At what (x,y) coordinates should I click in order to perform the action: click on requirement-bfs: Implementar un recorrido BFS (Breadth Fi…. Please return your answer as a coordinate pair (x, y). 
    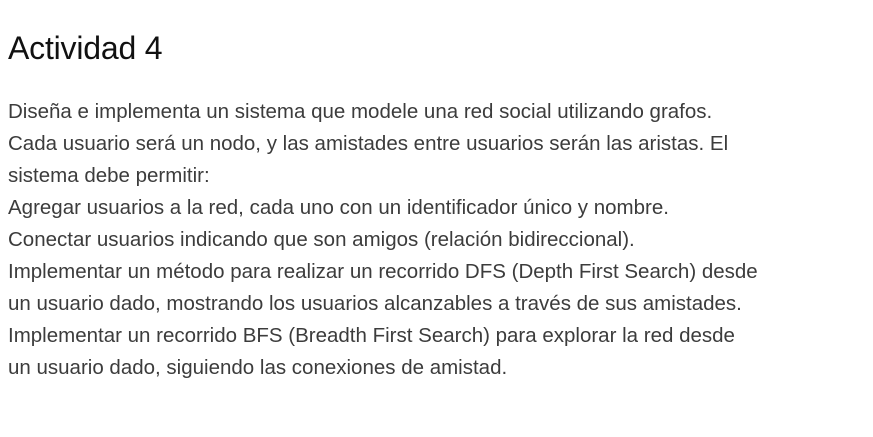
    Looking at the image, I should click on (371, 335).